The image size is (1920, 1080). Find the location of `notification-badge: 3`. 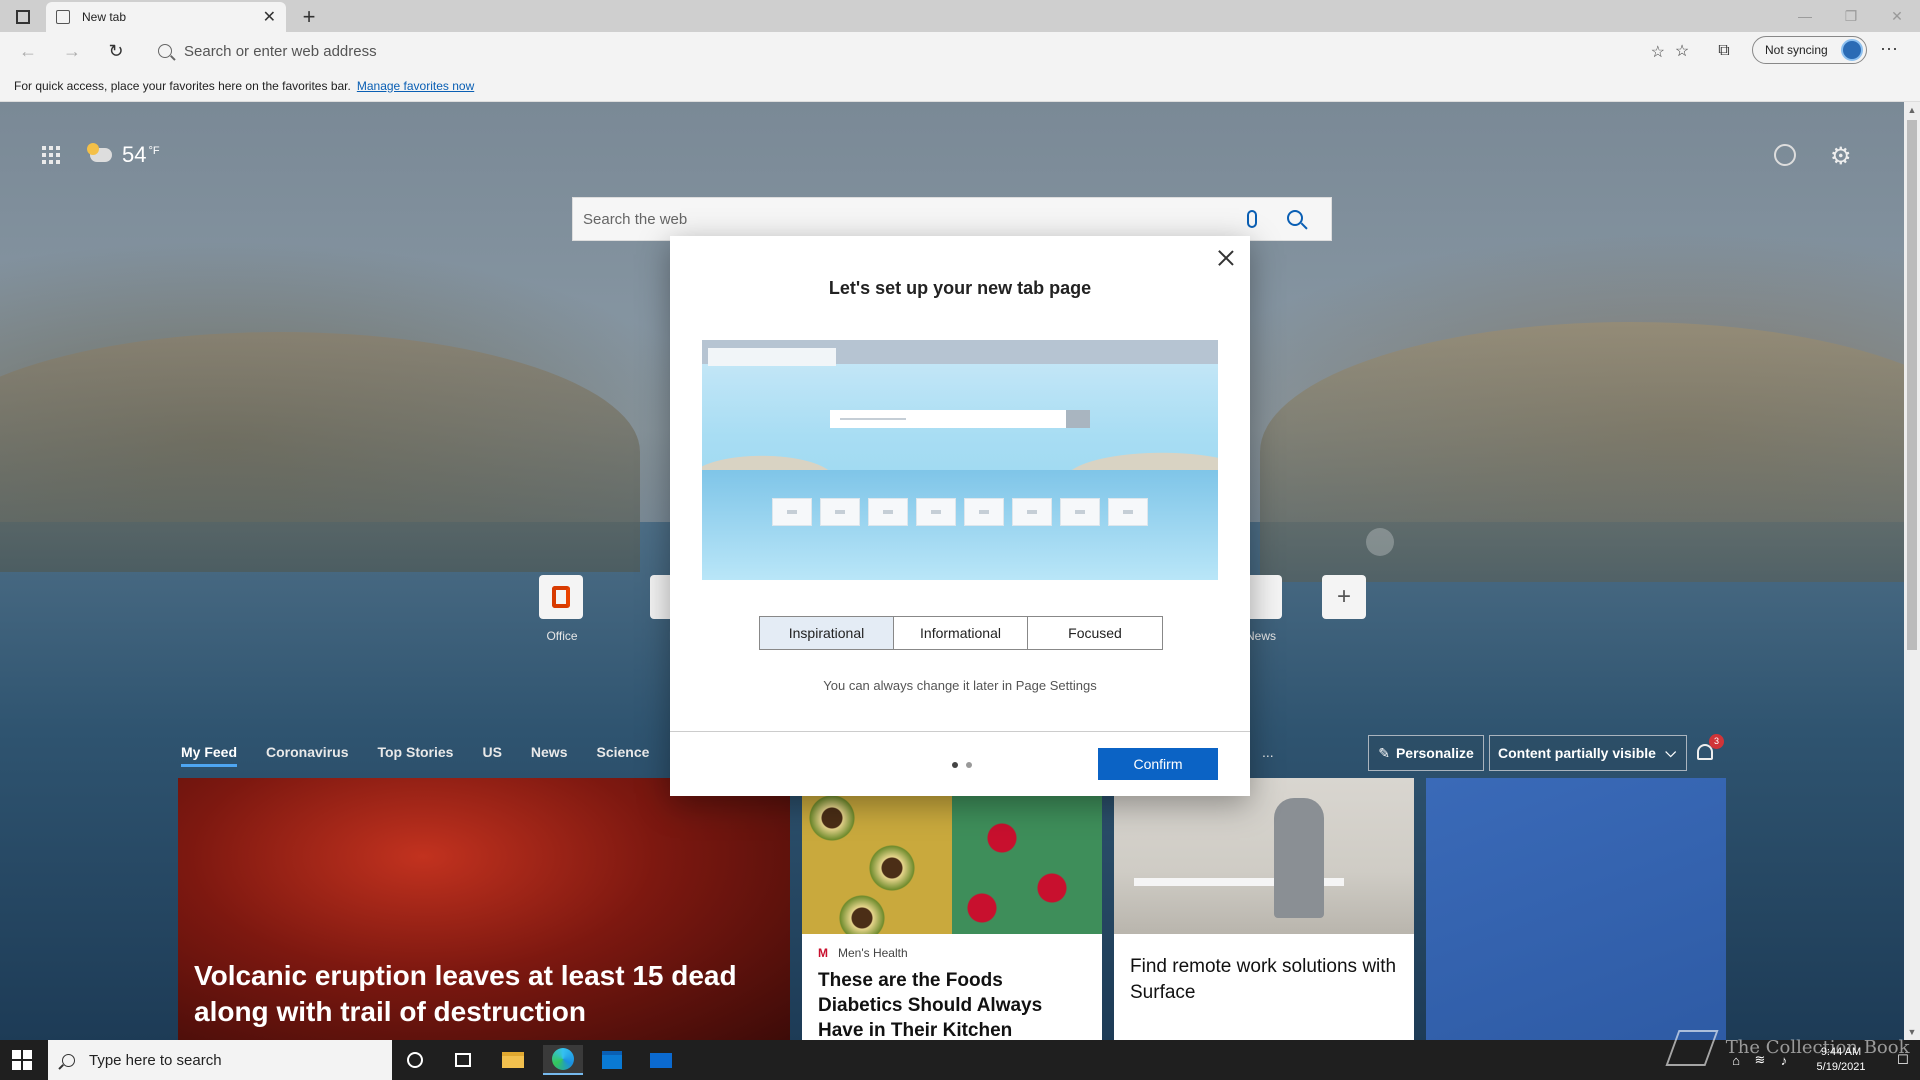

notification-badge: 3 is located at coordinates (1716, 741).